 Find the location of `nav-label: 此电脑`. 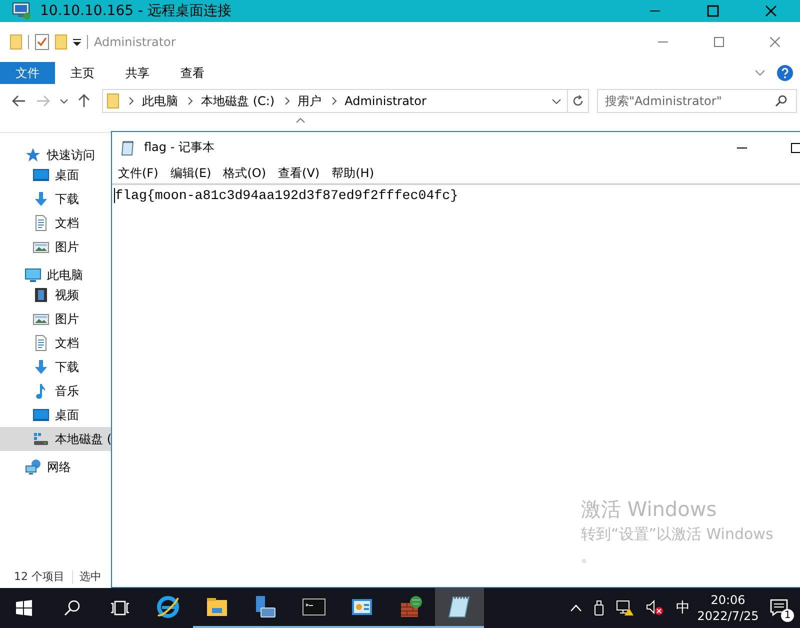

nav-label: 此电脑 is located at coordinates (65, 275).